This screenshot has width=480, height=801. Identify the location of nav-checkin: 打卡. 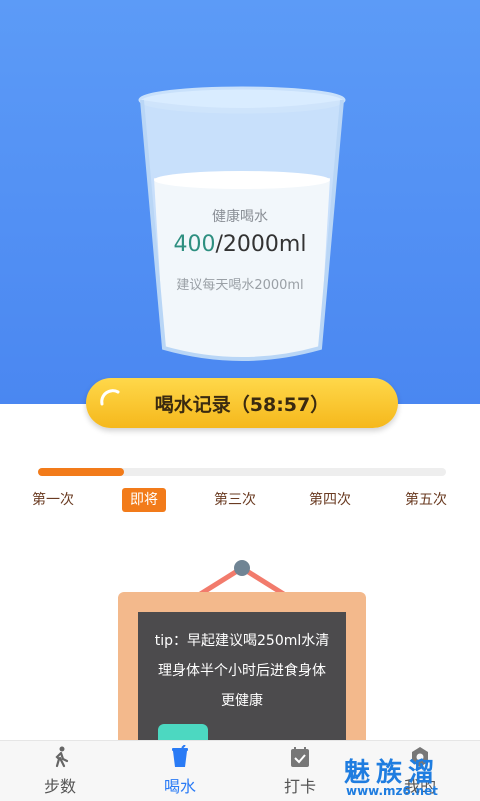
(300, 771).